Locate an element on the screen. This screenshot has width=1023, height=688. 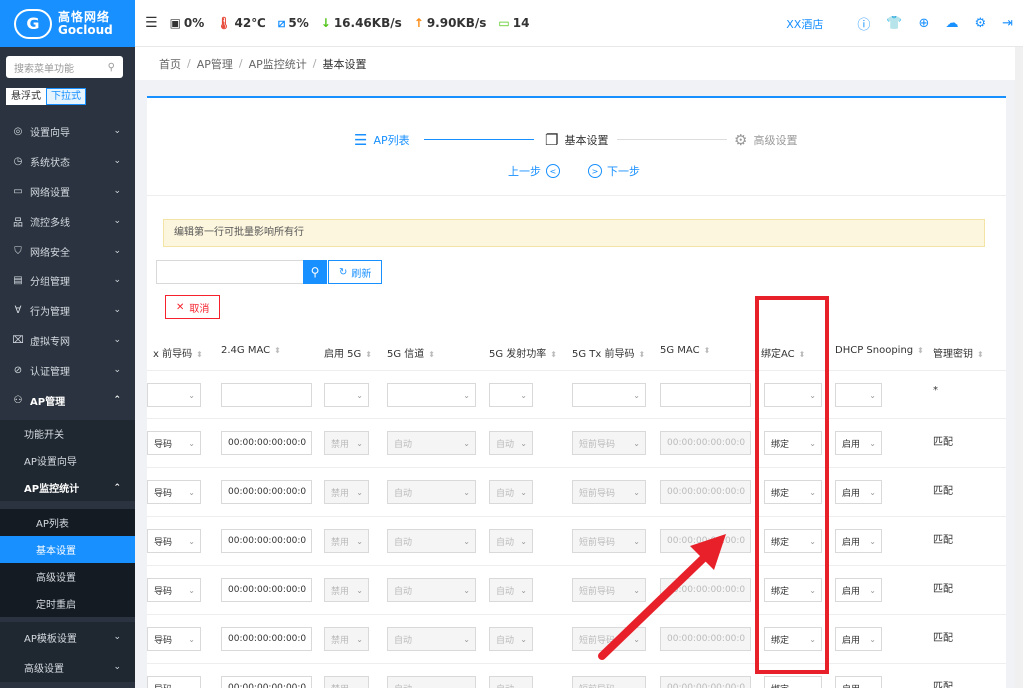
gear-icon: ⚙ is located at coordinates (980, 23).